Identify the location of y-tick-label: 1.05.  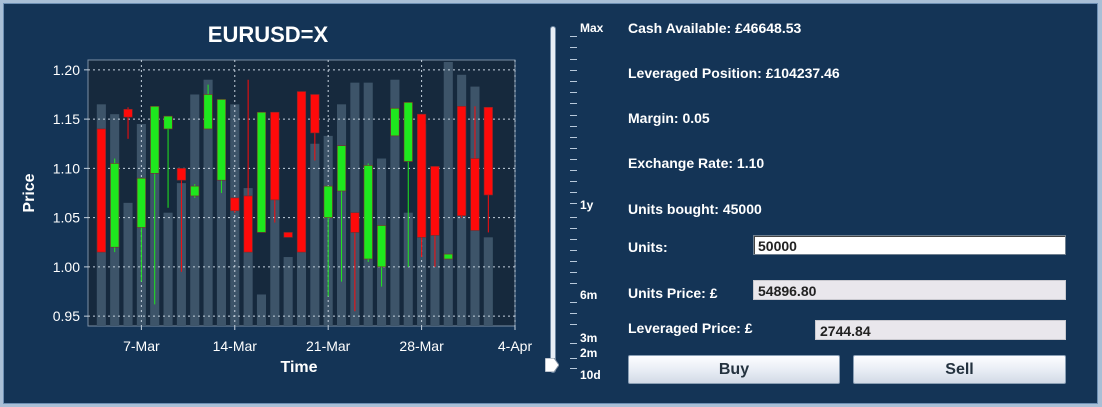
(66, 218).